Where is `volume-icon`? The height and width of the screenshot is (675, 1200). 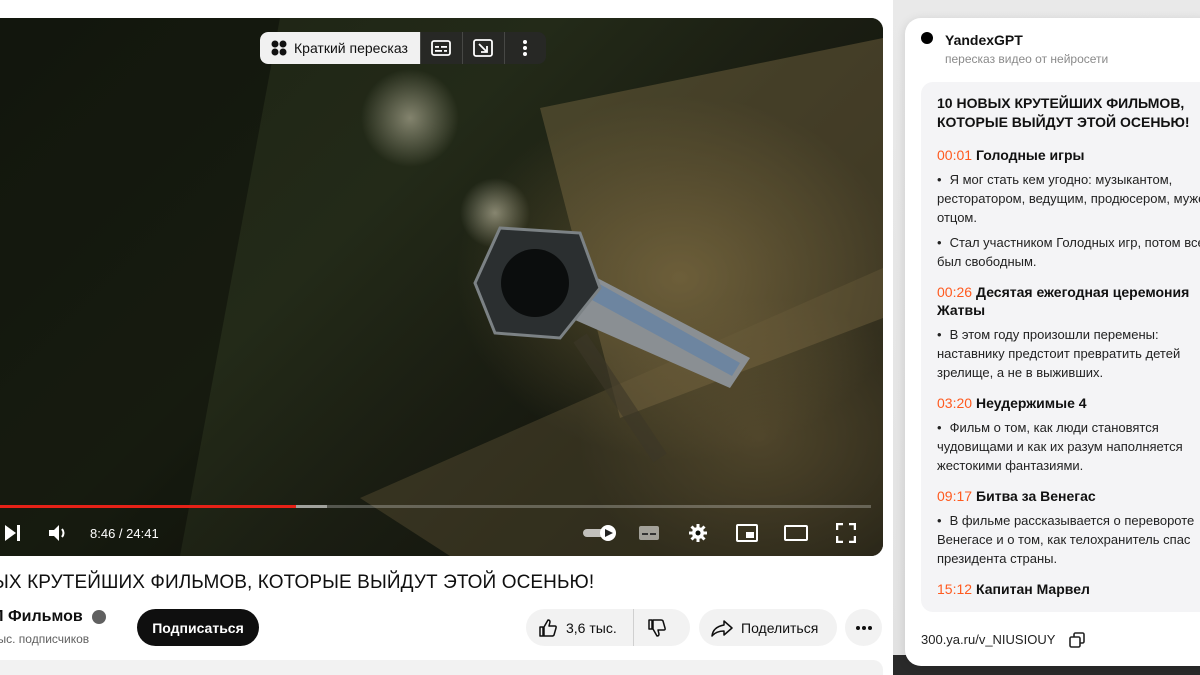 volume-icon is located at coordinates (57, 533).